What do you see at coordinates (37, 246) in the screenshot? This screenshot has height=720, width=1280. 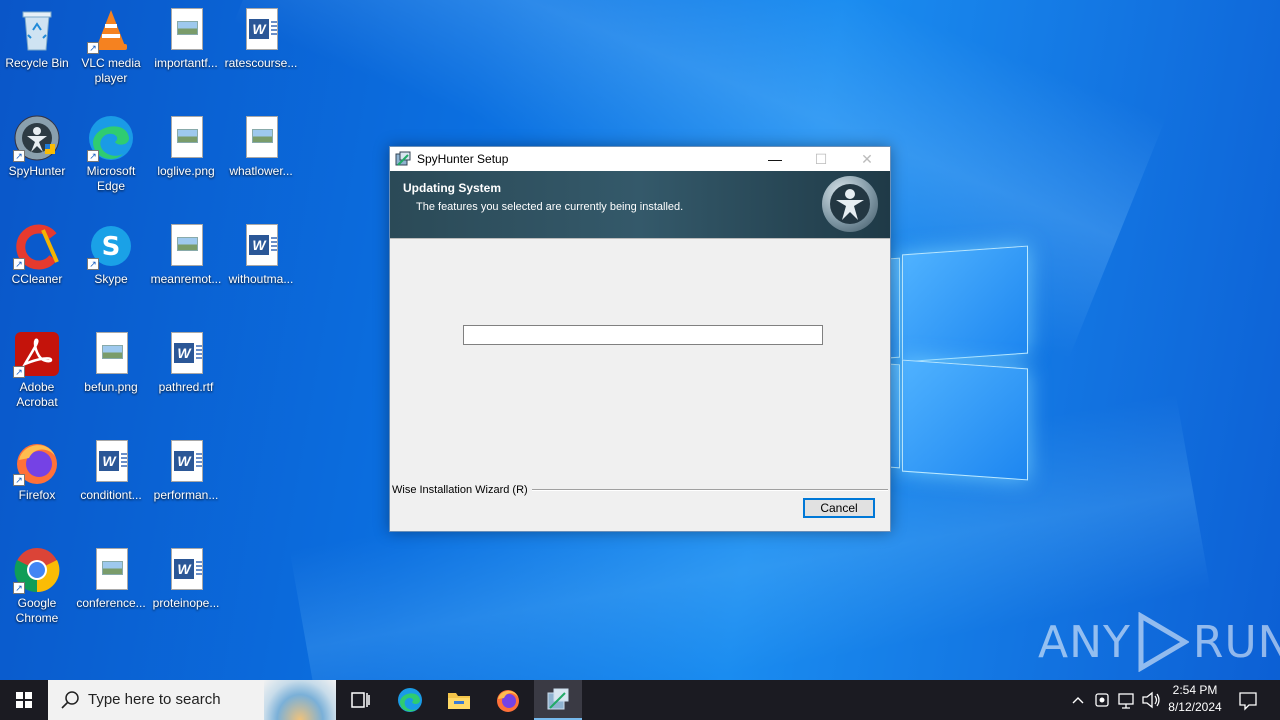 I see `ccleaner-icon: ↗` at bounding box center [37, 246].